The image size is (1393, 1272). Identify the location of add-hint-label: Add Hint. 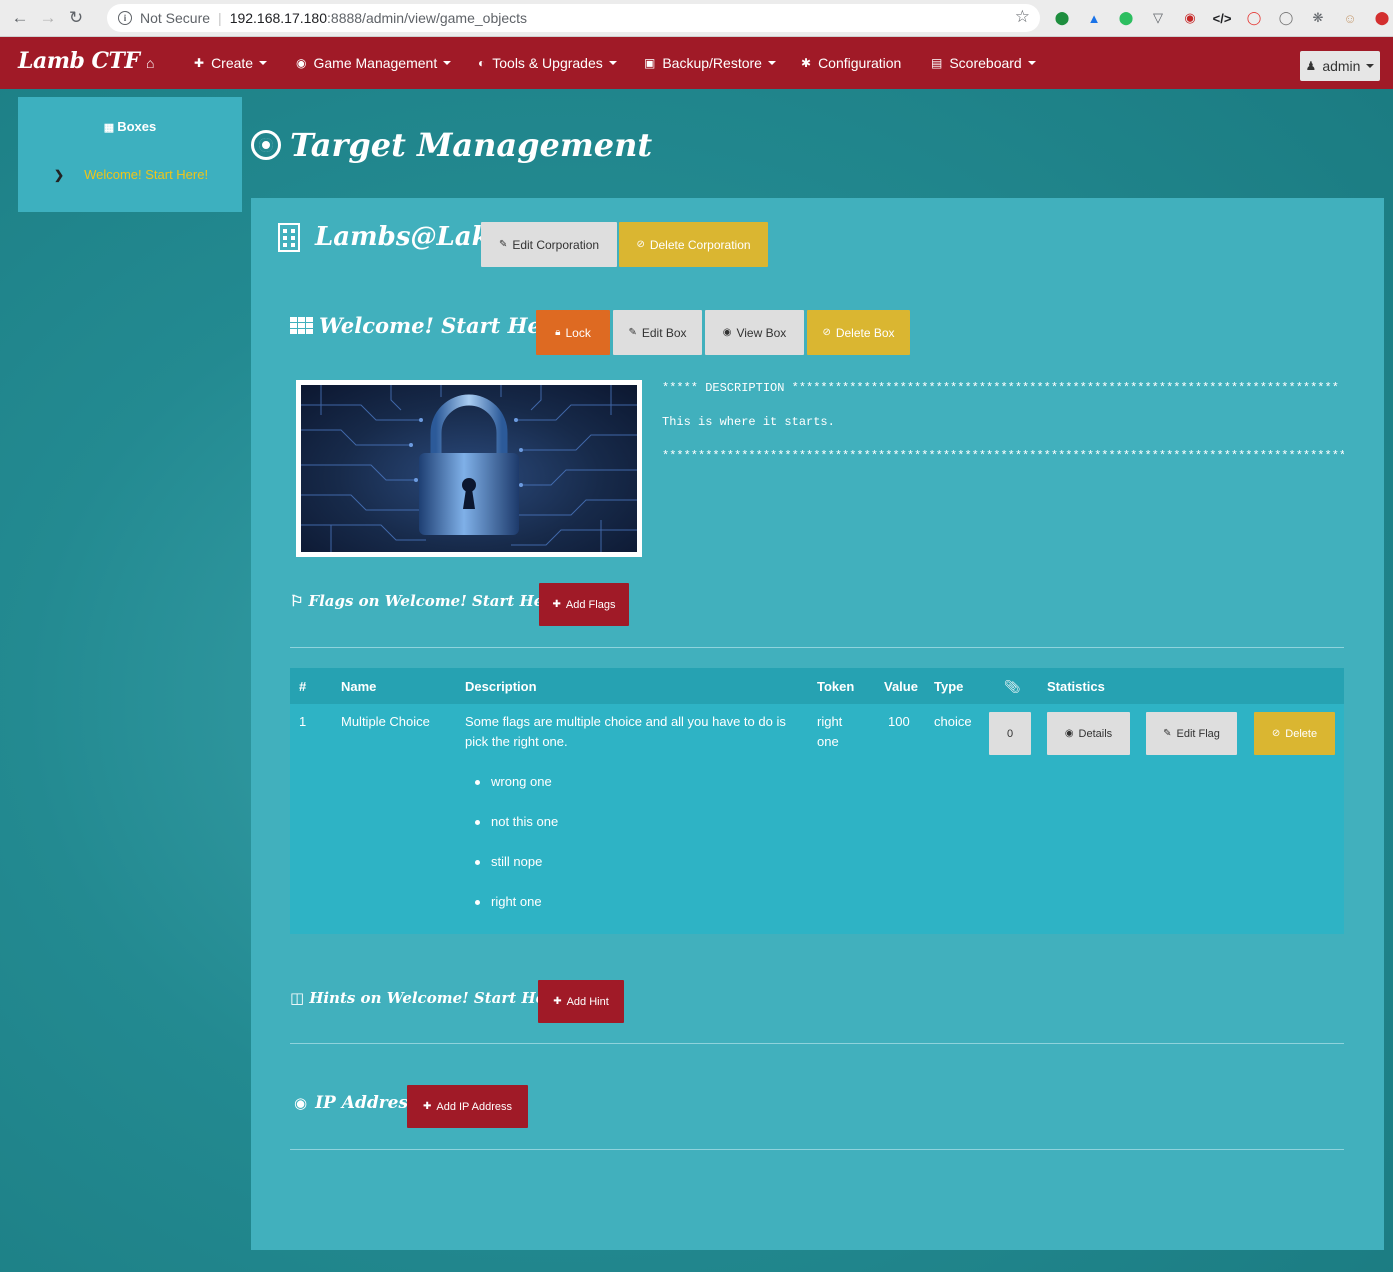
(587, 1001).